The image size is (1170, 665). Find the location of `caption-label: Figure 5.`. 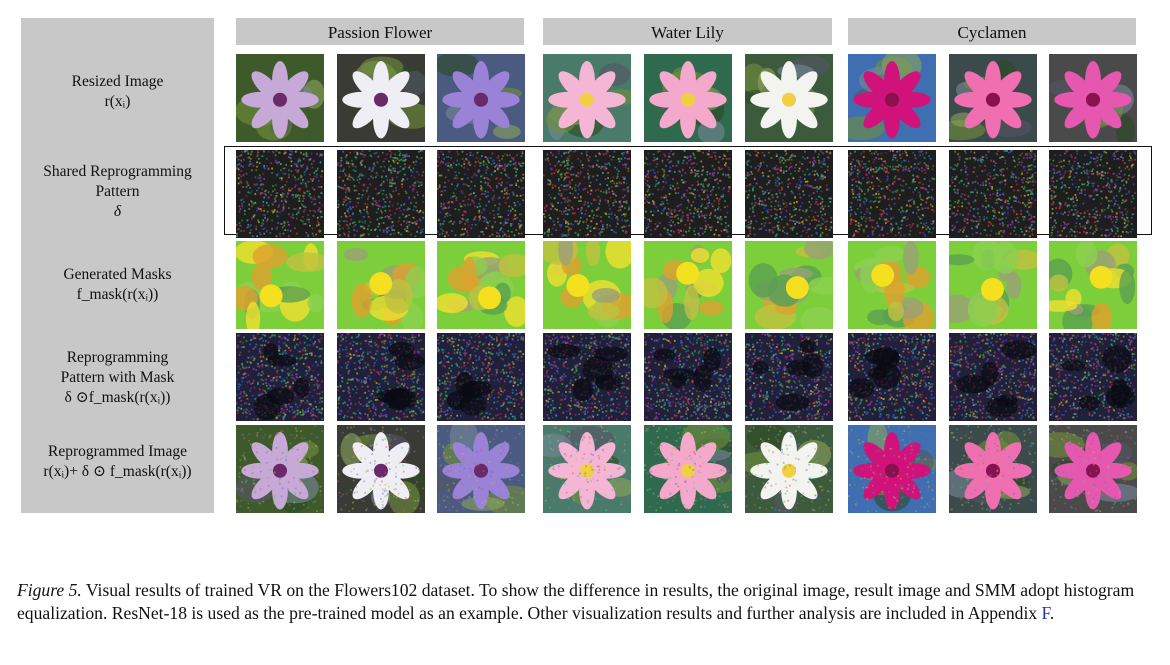

caption-label: Figure 5. is located at coordinates (49, 590).